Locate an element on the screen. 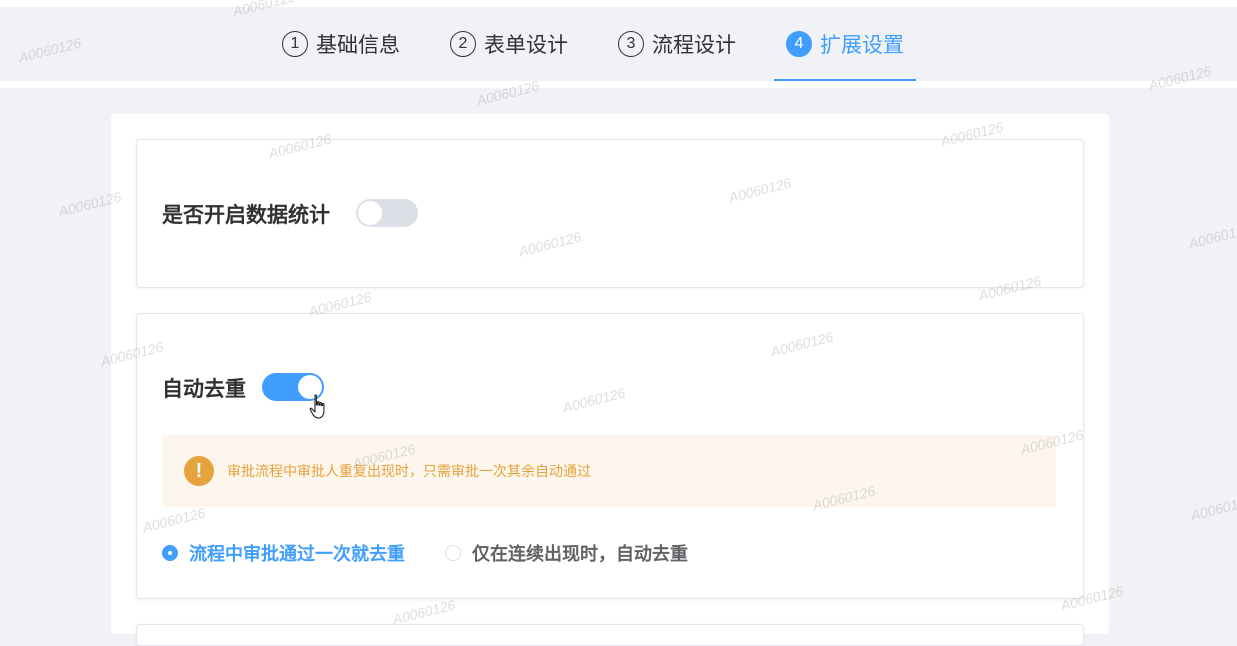  dedupe-mode-radio-group: 流程中审批通过一次就去重 仅在连续出现时，自动去重 is located at coordinates (445, 553).